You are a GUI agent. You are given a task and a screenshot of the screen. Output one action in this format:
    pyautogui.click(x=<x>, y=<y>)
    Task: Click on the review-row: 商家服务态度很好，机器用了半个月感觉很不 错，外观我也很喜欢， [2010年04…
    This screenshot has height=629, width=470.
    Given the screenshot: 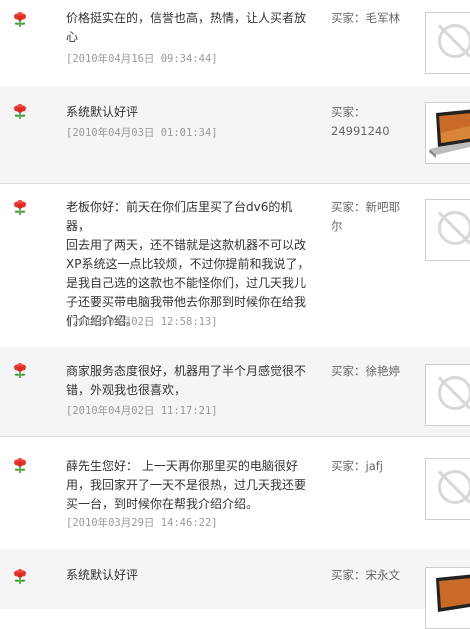 What is the action you would take?
    pyautogui.click(x=235, y=392)
    